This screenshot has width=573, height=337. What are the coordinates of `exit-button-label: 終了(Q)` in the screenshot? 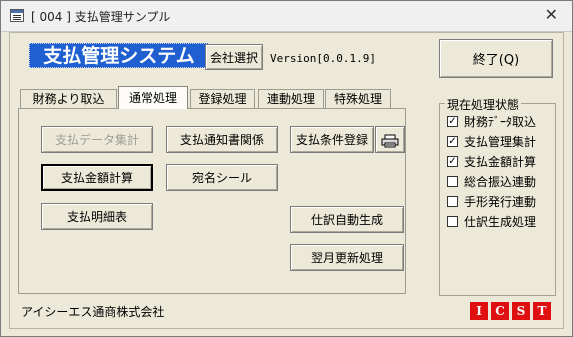 It's located at (496, 60).